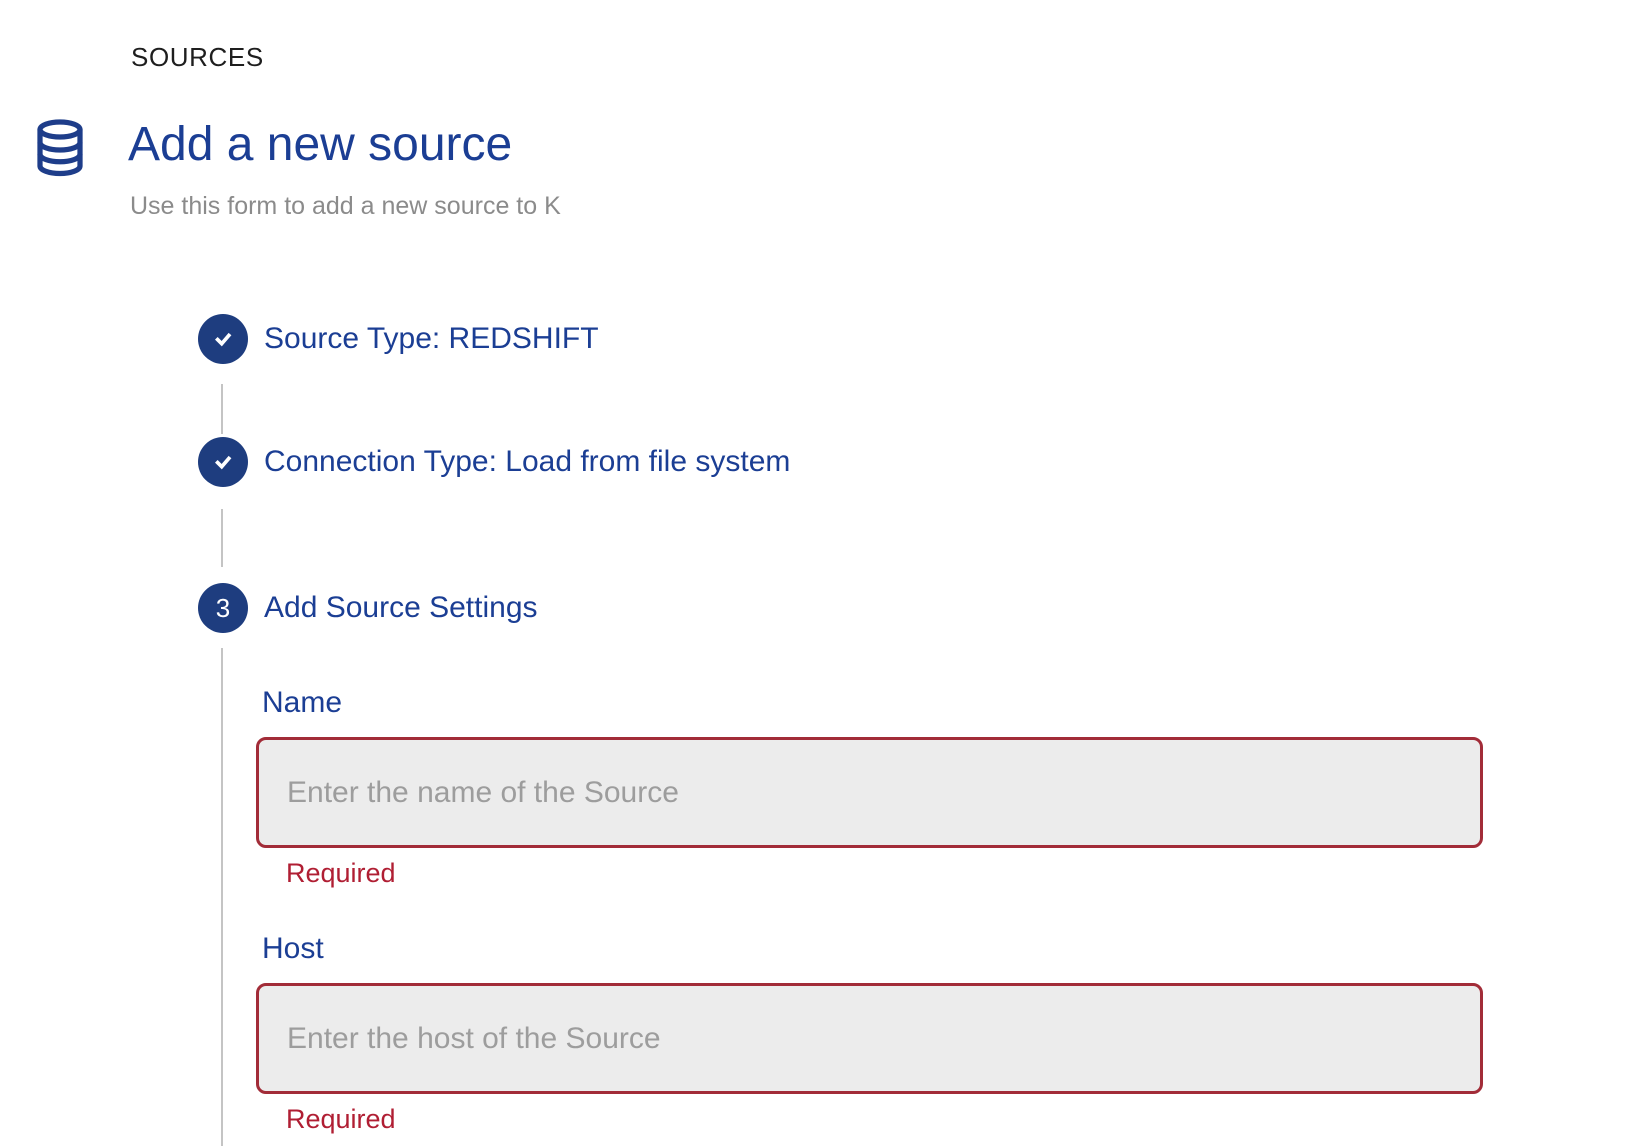 This screenshot has height=1146, width=1634. I want to click on step-label-connection-type: Connection Type: Load from file system, so click(527, 461).